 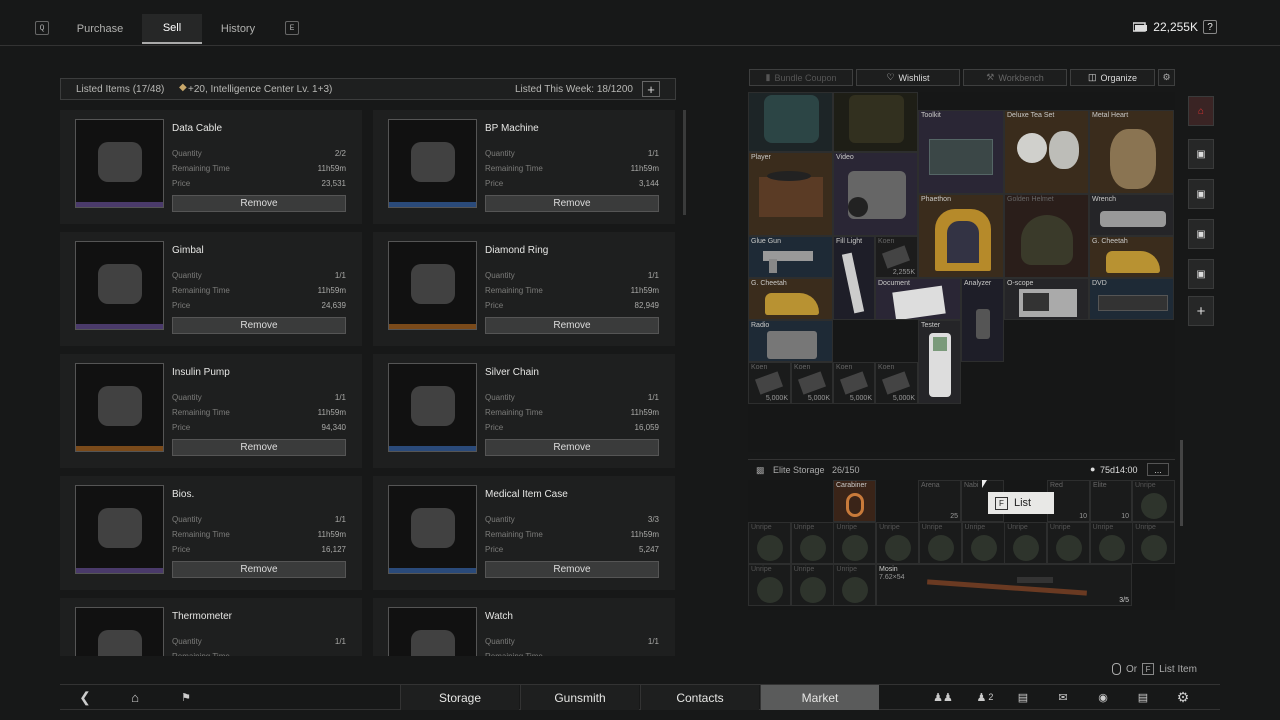 I want to click on tab-organize: ◫ Organize, so click(x=1112, y=77).